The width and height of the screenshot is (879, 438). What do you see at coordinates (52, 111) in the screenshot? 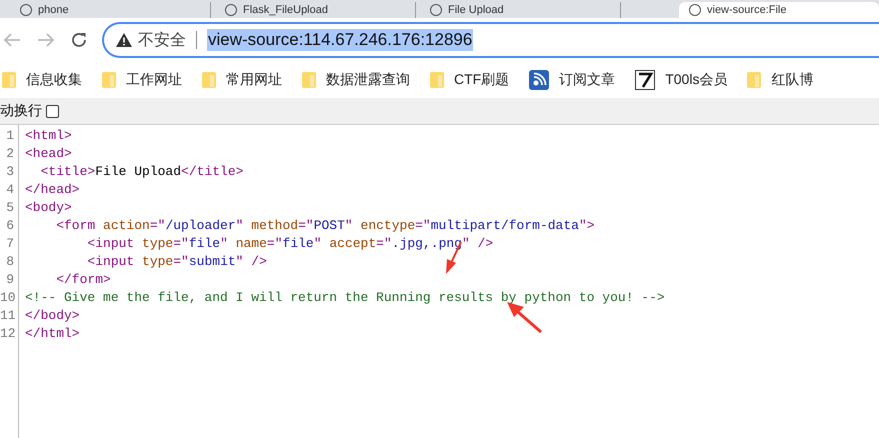
I see `wrap-lines-checkbox` at bounding box center [52, 111].